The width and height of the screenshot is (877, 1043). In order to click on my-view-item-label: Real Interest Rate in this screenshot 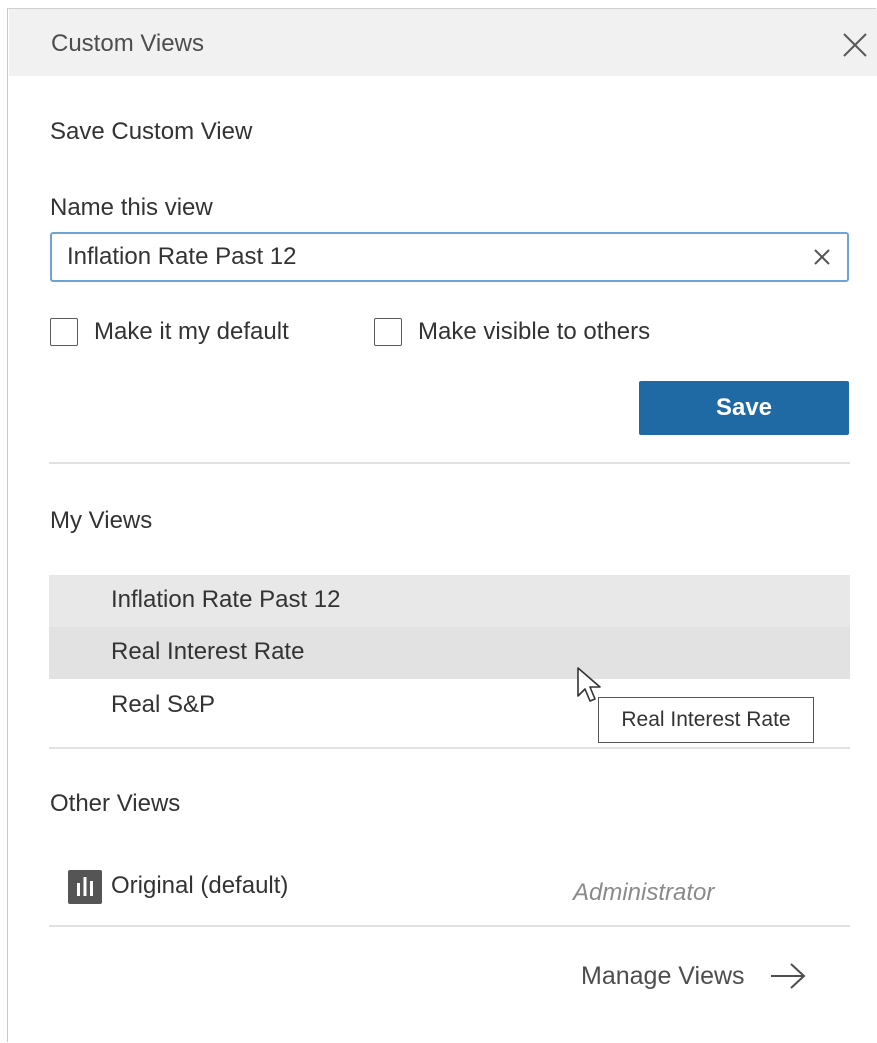, I will do `click(208, 651)`.